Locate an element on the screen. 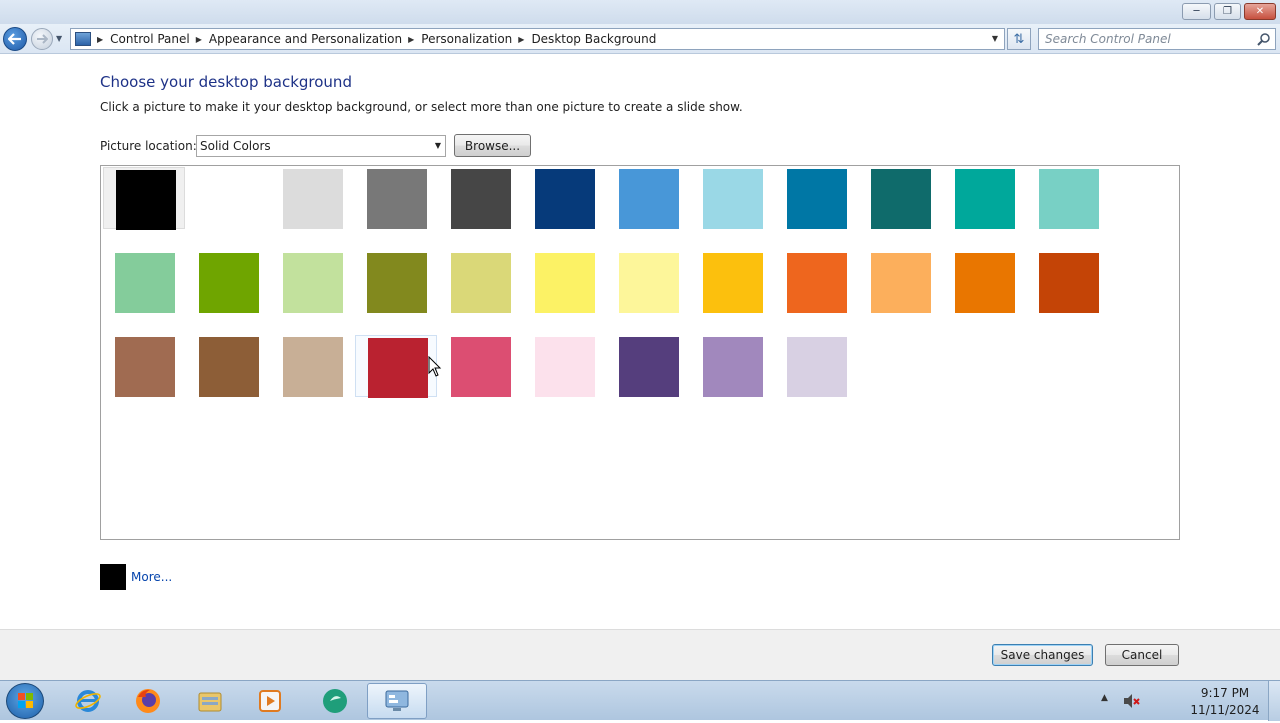  volume-muted-icon is located at coordinates (1131, 701).